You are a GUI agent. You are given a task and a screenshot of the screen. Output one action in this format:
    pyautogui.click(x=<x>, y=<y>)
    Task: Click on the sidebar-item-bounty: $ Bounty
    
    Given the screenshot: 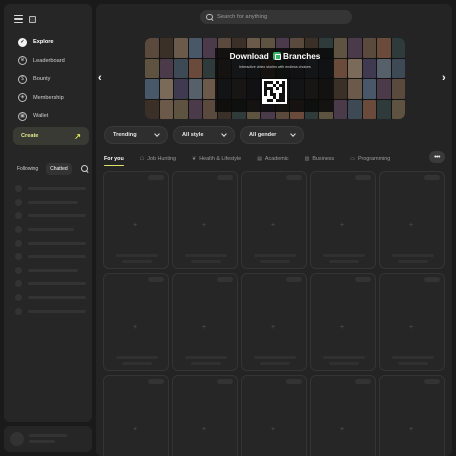 What is the action you would take?
    pyautogui.click(x=48, y=79)
    